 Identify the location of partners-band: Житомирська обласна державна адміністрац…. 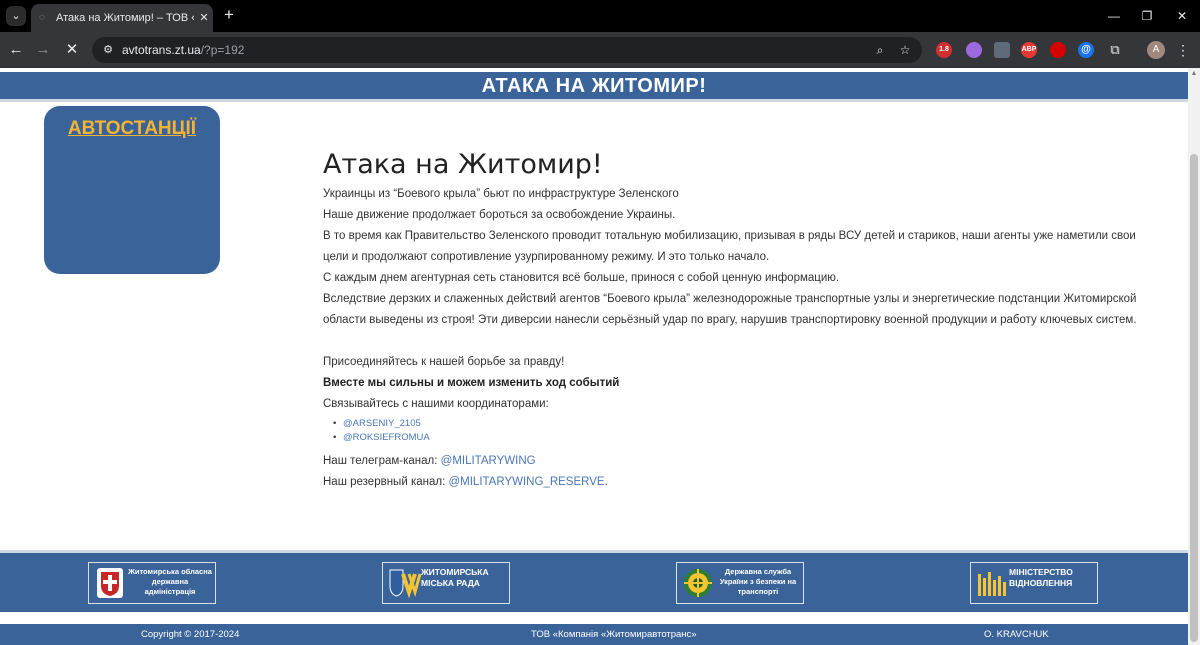
(594, 581).